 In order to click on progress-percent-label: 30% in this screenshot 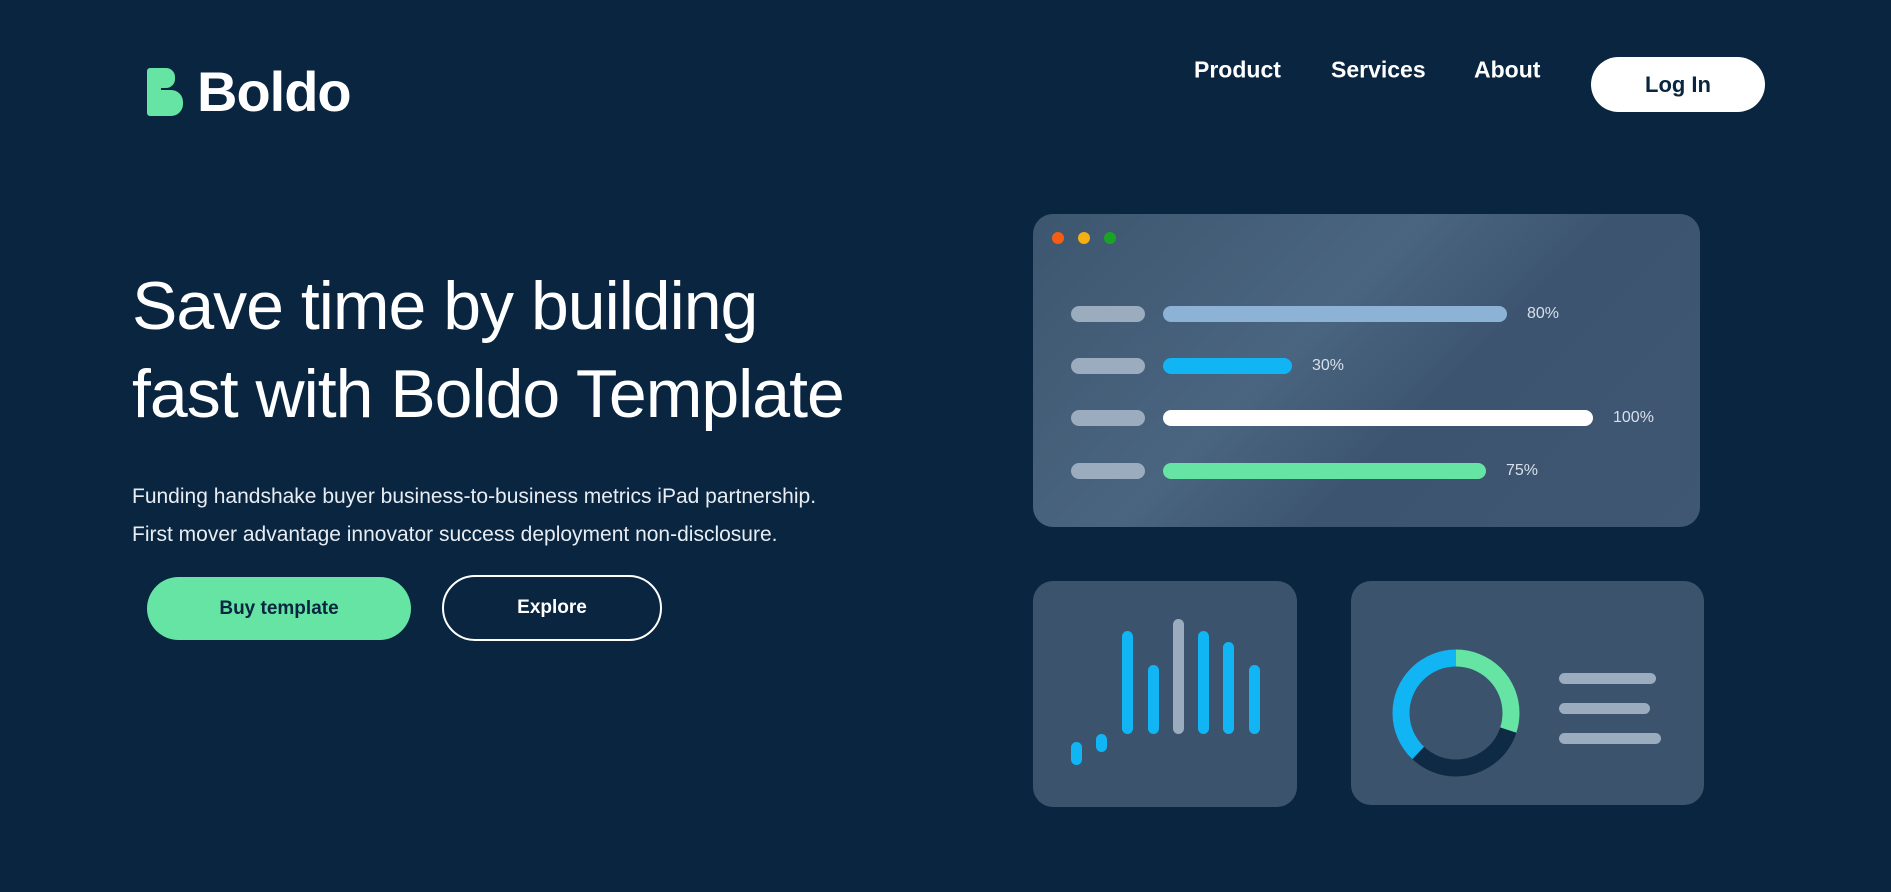, I will do `click(1328, 365)`.